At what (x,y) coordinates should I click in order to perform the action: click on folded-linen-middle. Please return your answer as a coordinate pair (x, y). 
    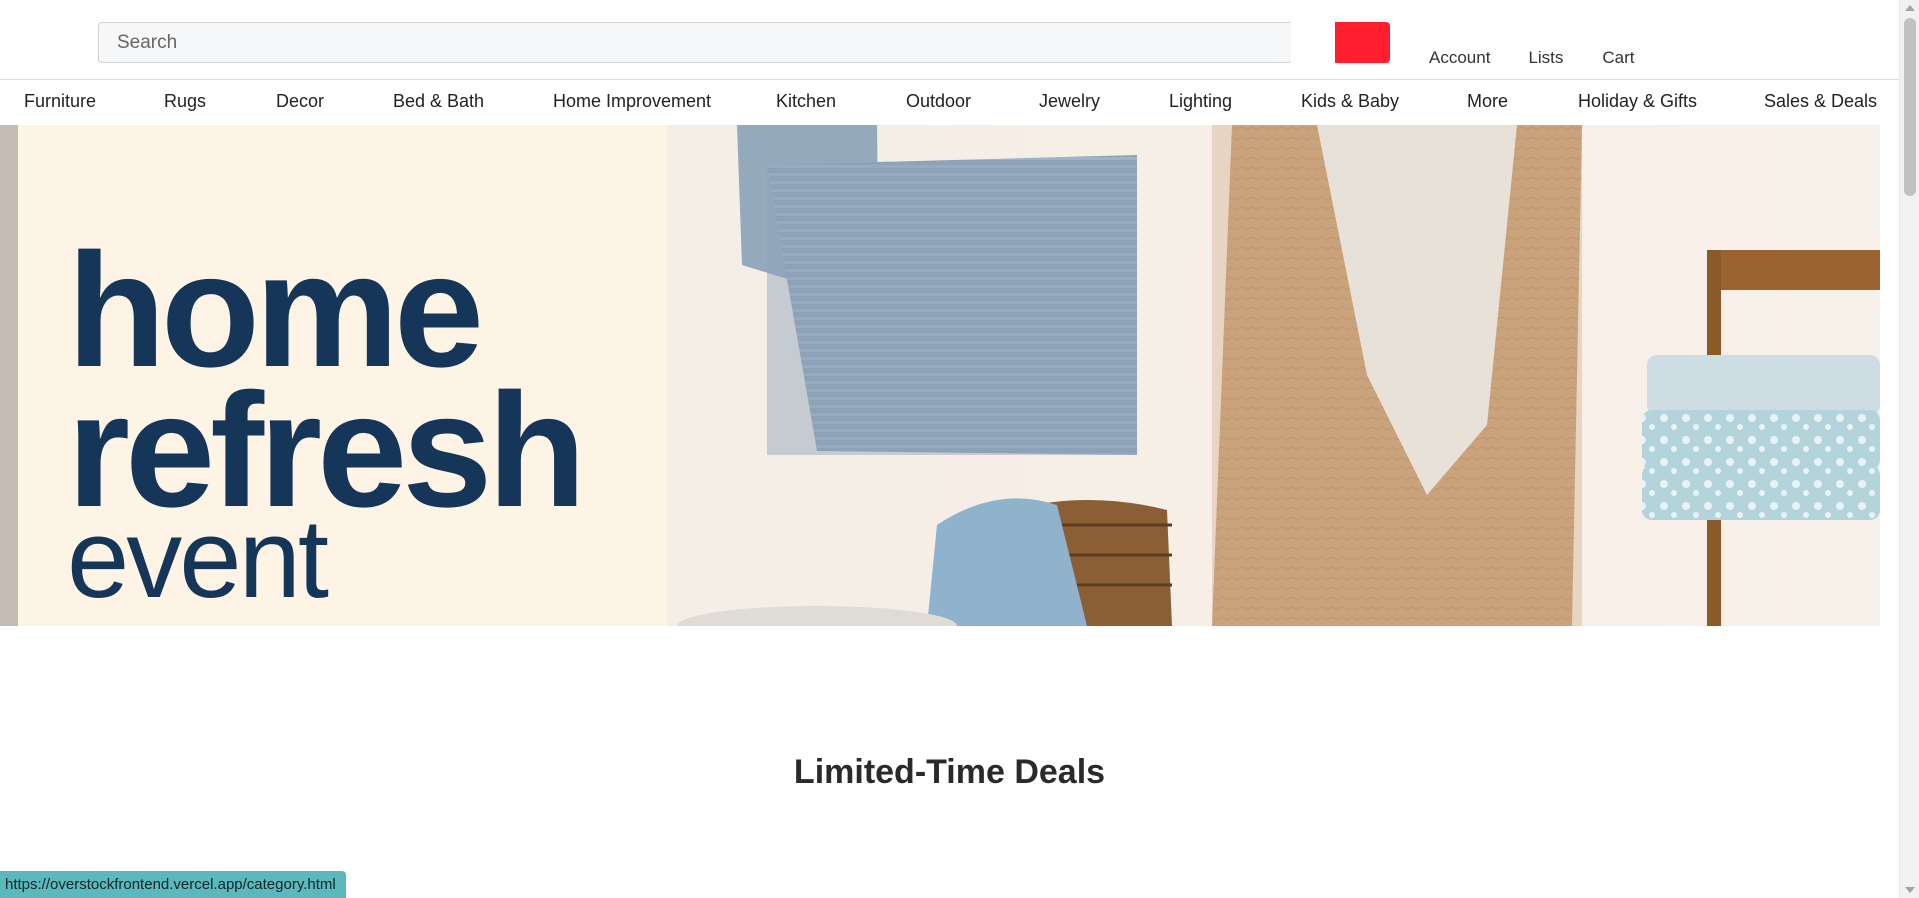
    Looking at the image, I should click on (1761, 440).